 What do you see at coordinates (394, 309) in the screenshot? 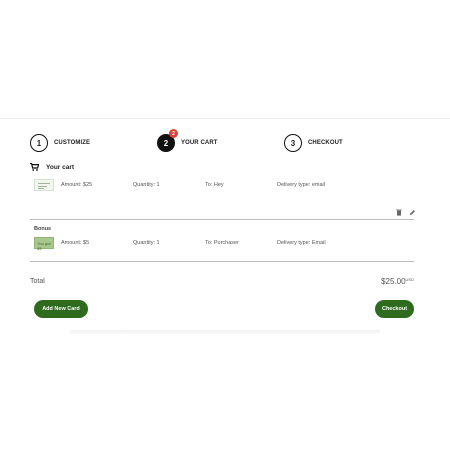
I see `checkout-button: Checkout` at bounding box center [394, 309].